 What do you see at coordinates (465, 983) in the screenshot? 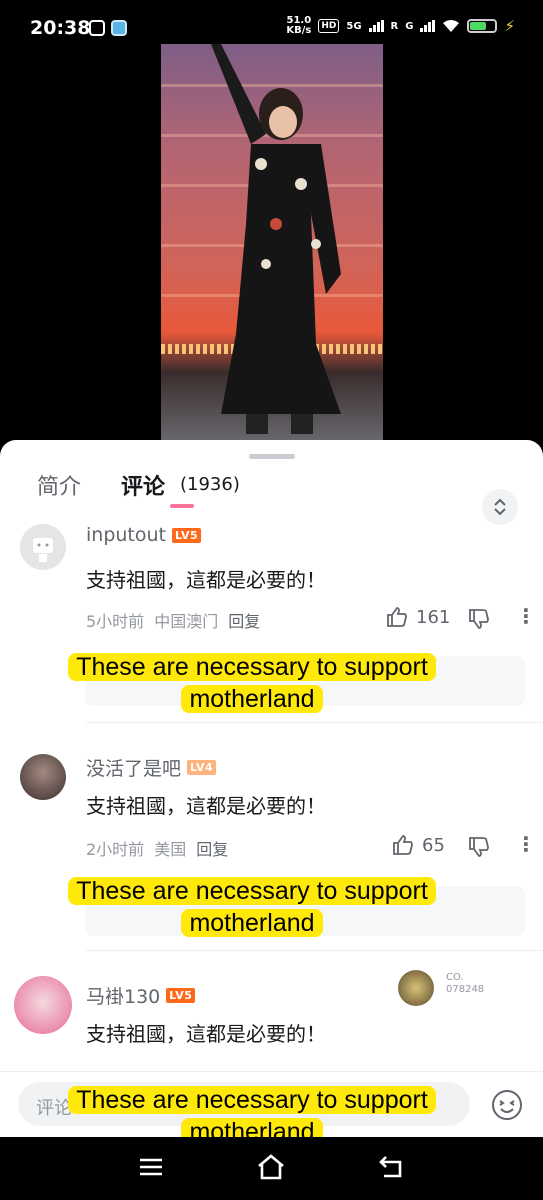
I see `badge-number: CO. 078248` at bounding box center [465, 983].